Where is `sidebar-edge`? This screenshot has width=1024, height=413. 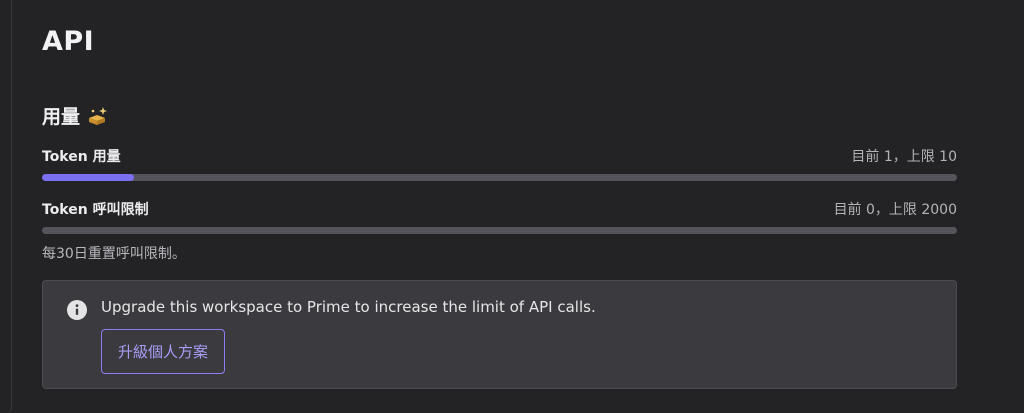
sidebar-edge is located at coordinates (6, 206).